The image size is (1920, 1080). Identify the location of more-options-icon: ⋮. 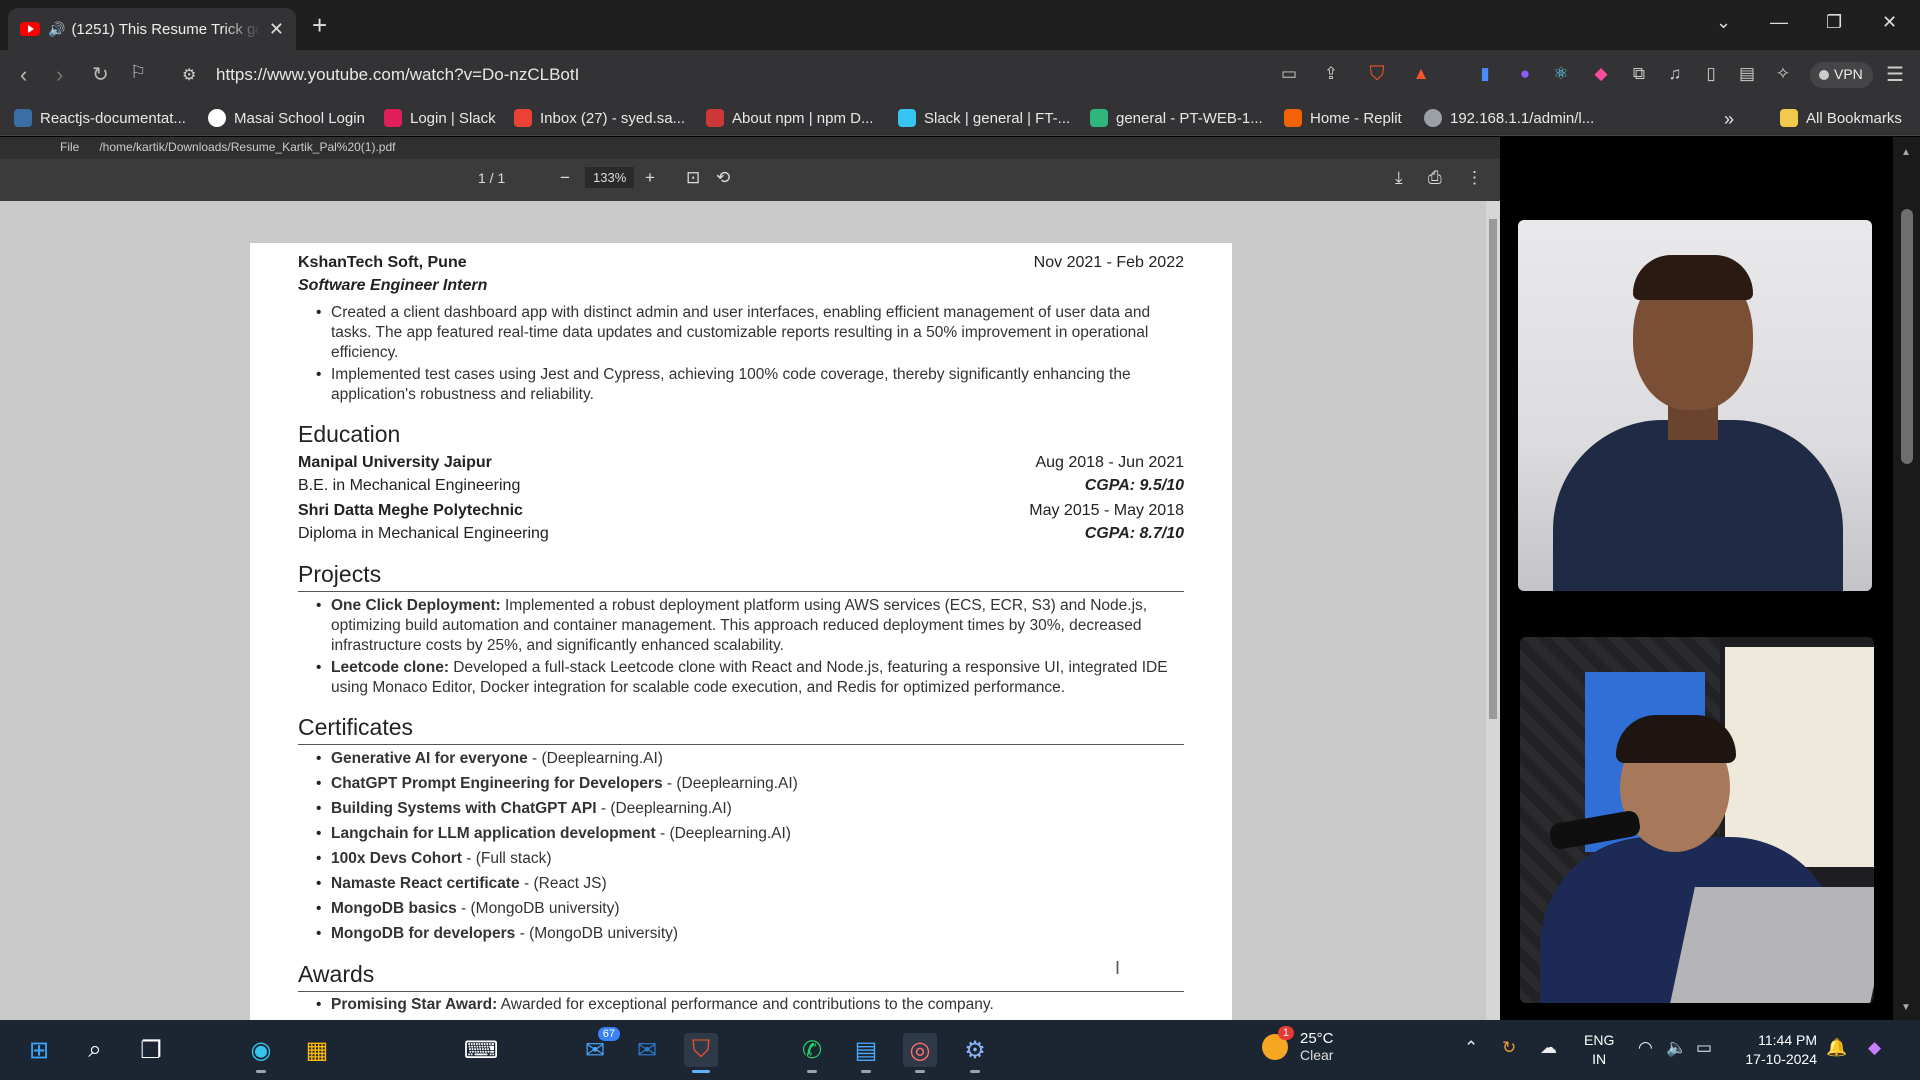
(1474, 178).